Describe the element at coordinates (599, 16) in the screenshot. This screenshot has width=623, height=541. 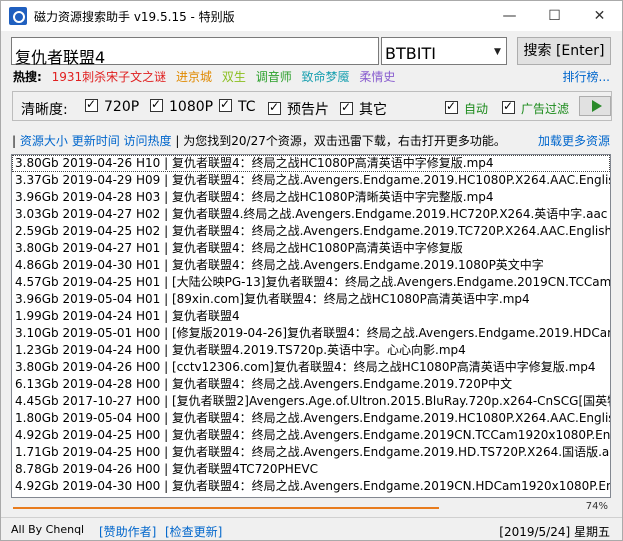
I see `close-button: ✕` at that location.